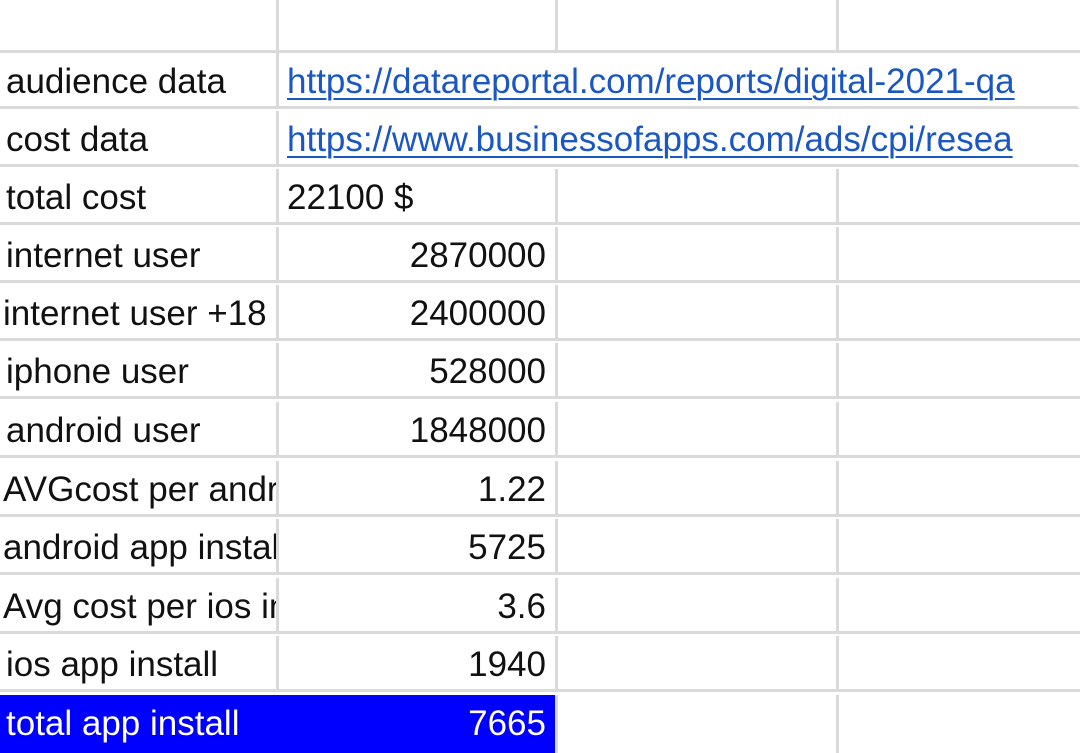 The width and height of the screenshot is (1080, 753). I want to click on cell-d4, so click(959, 197).